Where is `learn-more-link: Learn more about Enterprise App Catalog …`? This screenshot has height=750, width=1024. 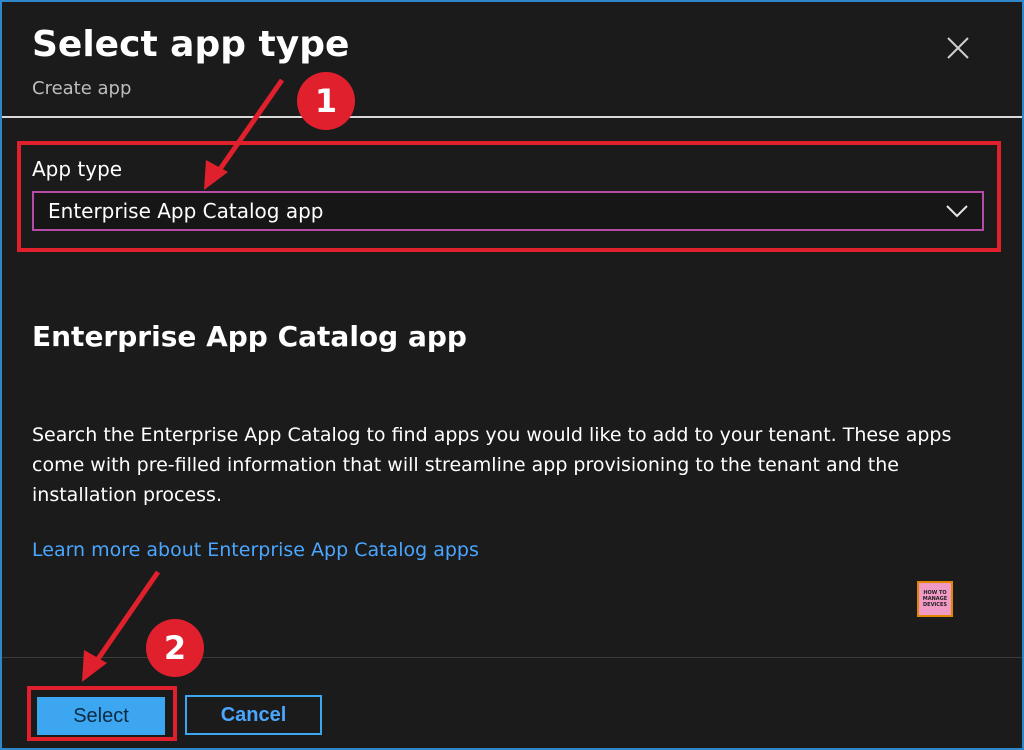
learn-more-link: Learn more about Enterprise App Catalog … is located at coordinates (255, 550).